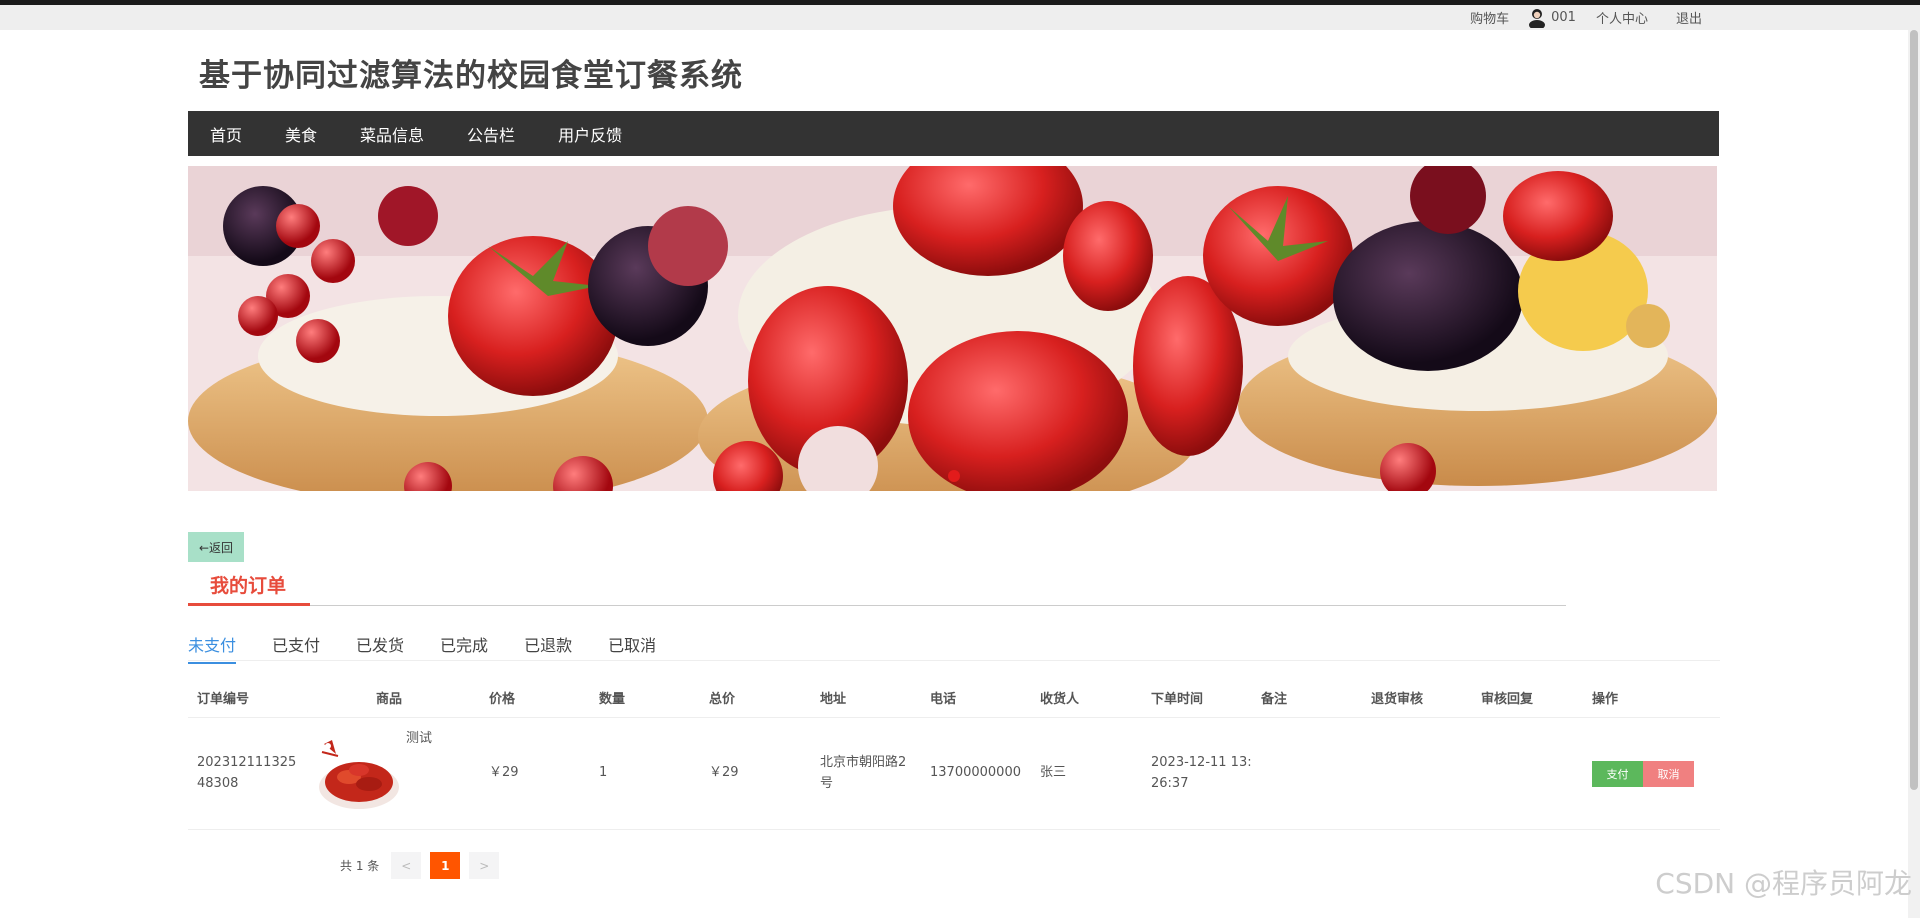 The width and height of the screenshot is (1920, 918). What do you see at coordinates (248, 586) in the screenshot?
I see `orders-title: 我的订单` at bounding box center [248, 586].